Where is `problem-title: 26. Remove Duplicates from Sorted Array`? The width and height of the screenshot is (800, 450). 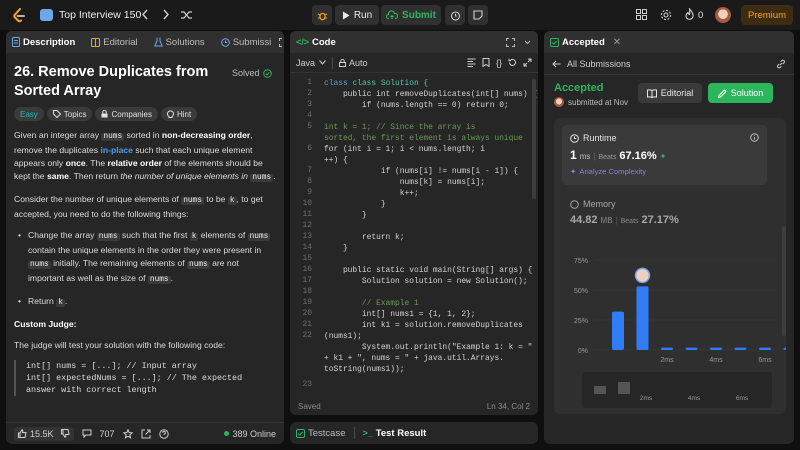
problem-title: 26. Remove Duplicates from Sorted Array is located at coordinates (119, 82).